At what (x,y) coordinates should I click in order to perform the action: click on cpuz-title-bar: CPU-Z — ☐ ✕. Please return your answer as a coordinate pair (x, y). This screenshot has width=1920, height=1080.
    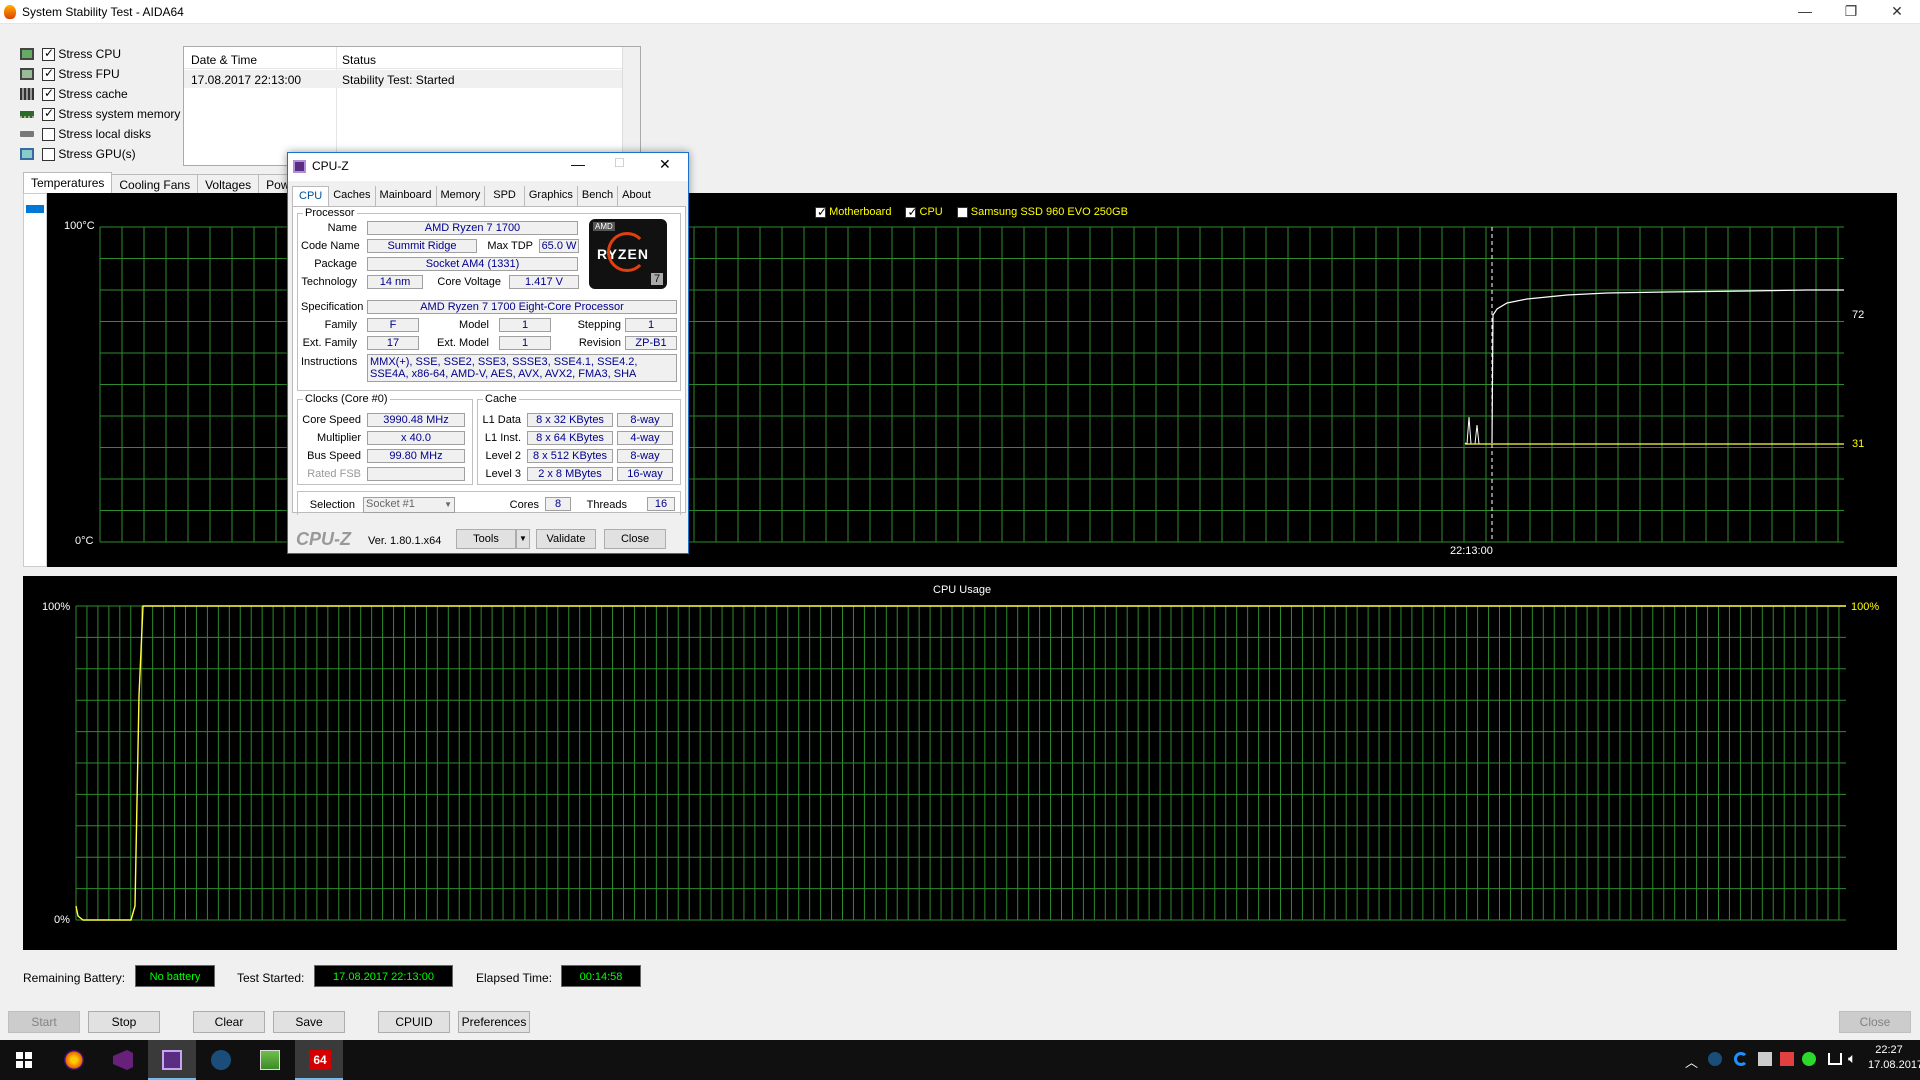
    Looking at the image, I should click on (488, 167).